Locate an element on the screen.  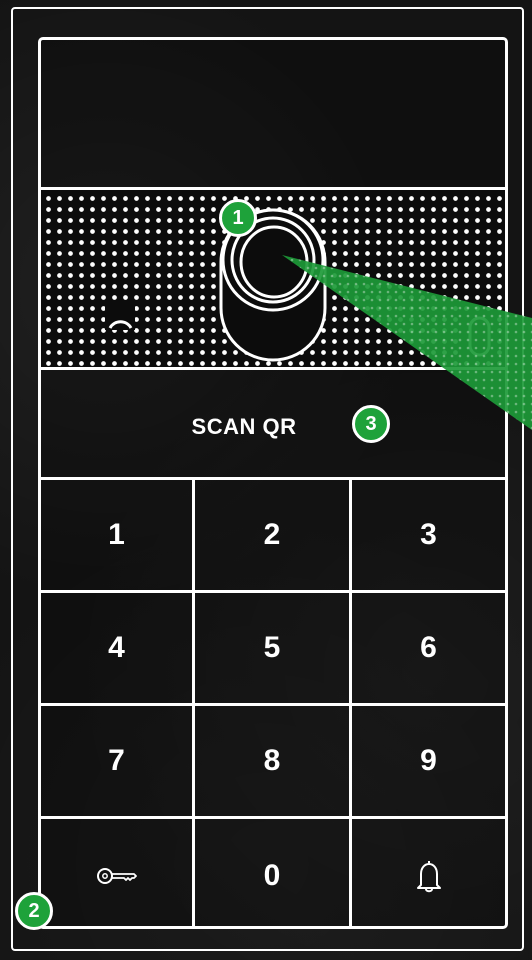
callout-badge-3: 3 is located at coordinates (371, 424).